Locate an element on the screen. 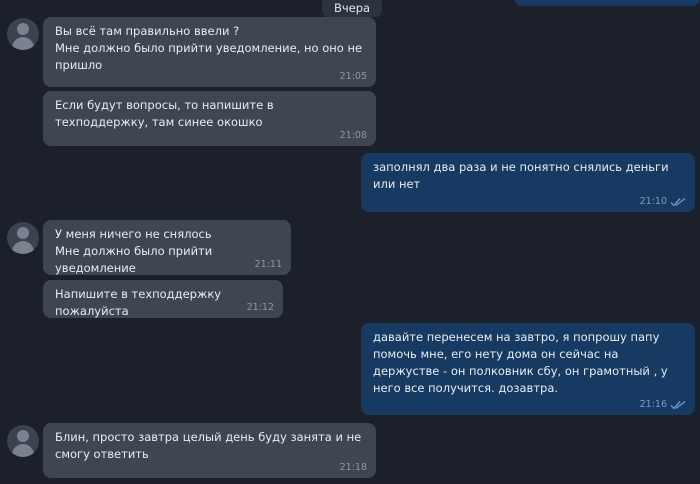 The height and width of the screenshot is (484, 700). message-meta: 21:10 is located at coordinates (663, 202).